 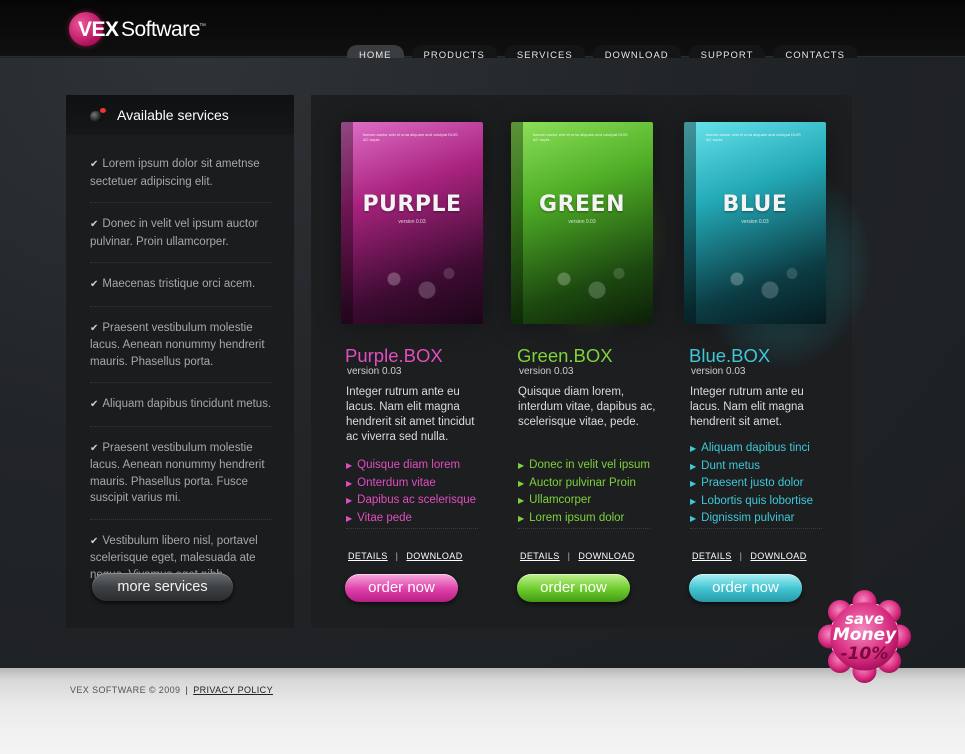 I want to click on bomb-icon, so click(x=98, y=115).